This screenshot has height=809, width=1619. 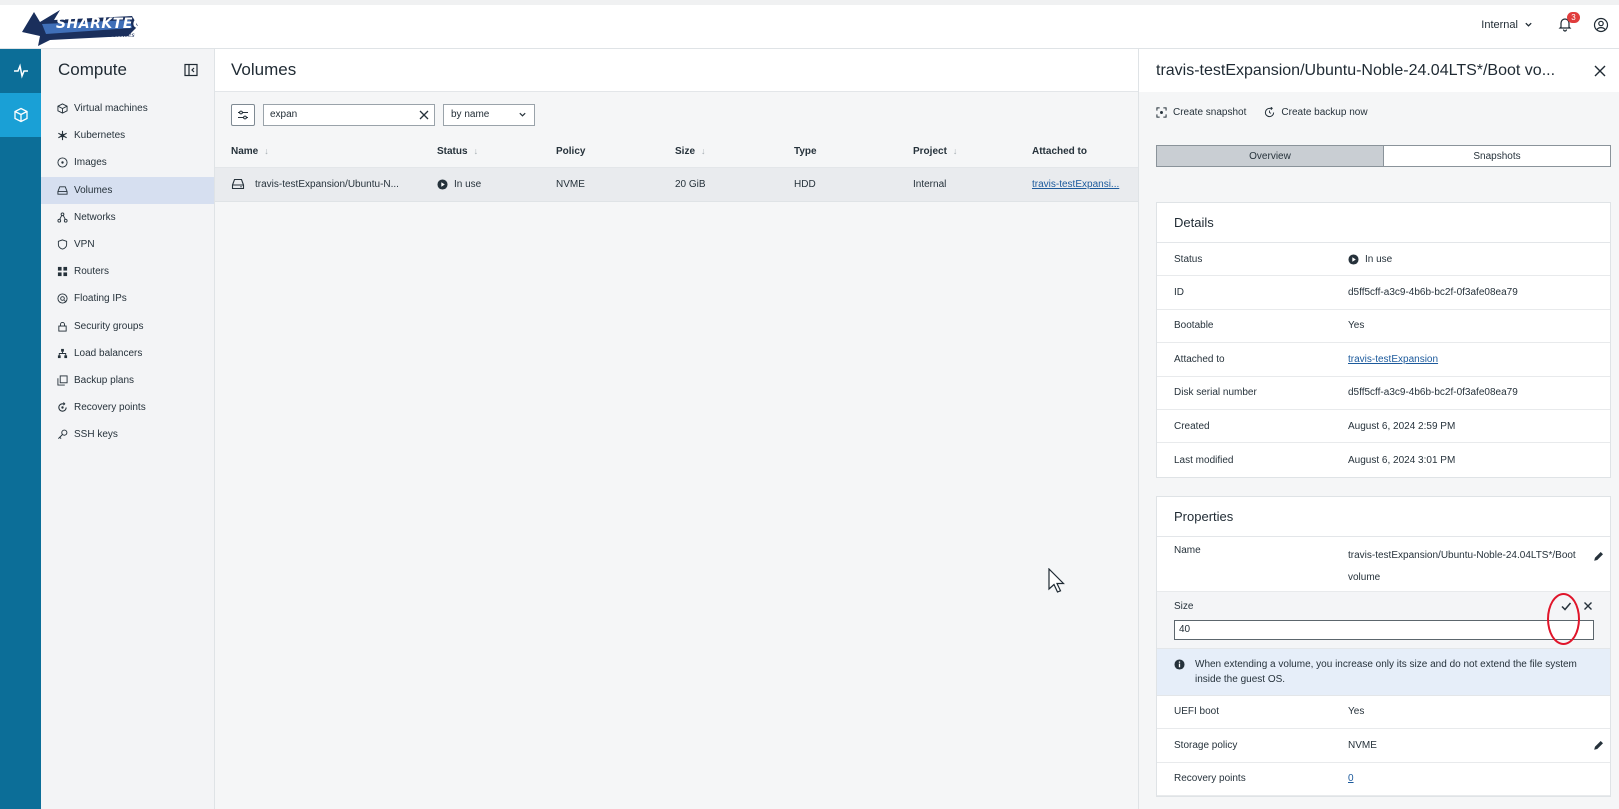 What do you see at coordinates (127, 271) in the screenshot?
I see `sidebar-item-routers: Routers` at bounding box center [127, 271].